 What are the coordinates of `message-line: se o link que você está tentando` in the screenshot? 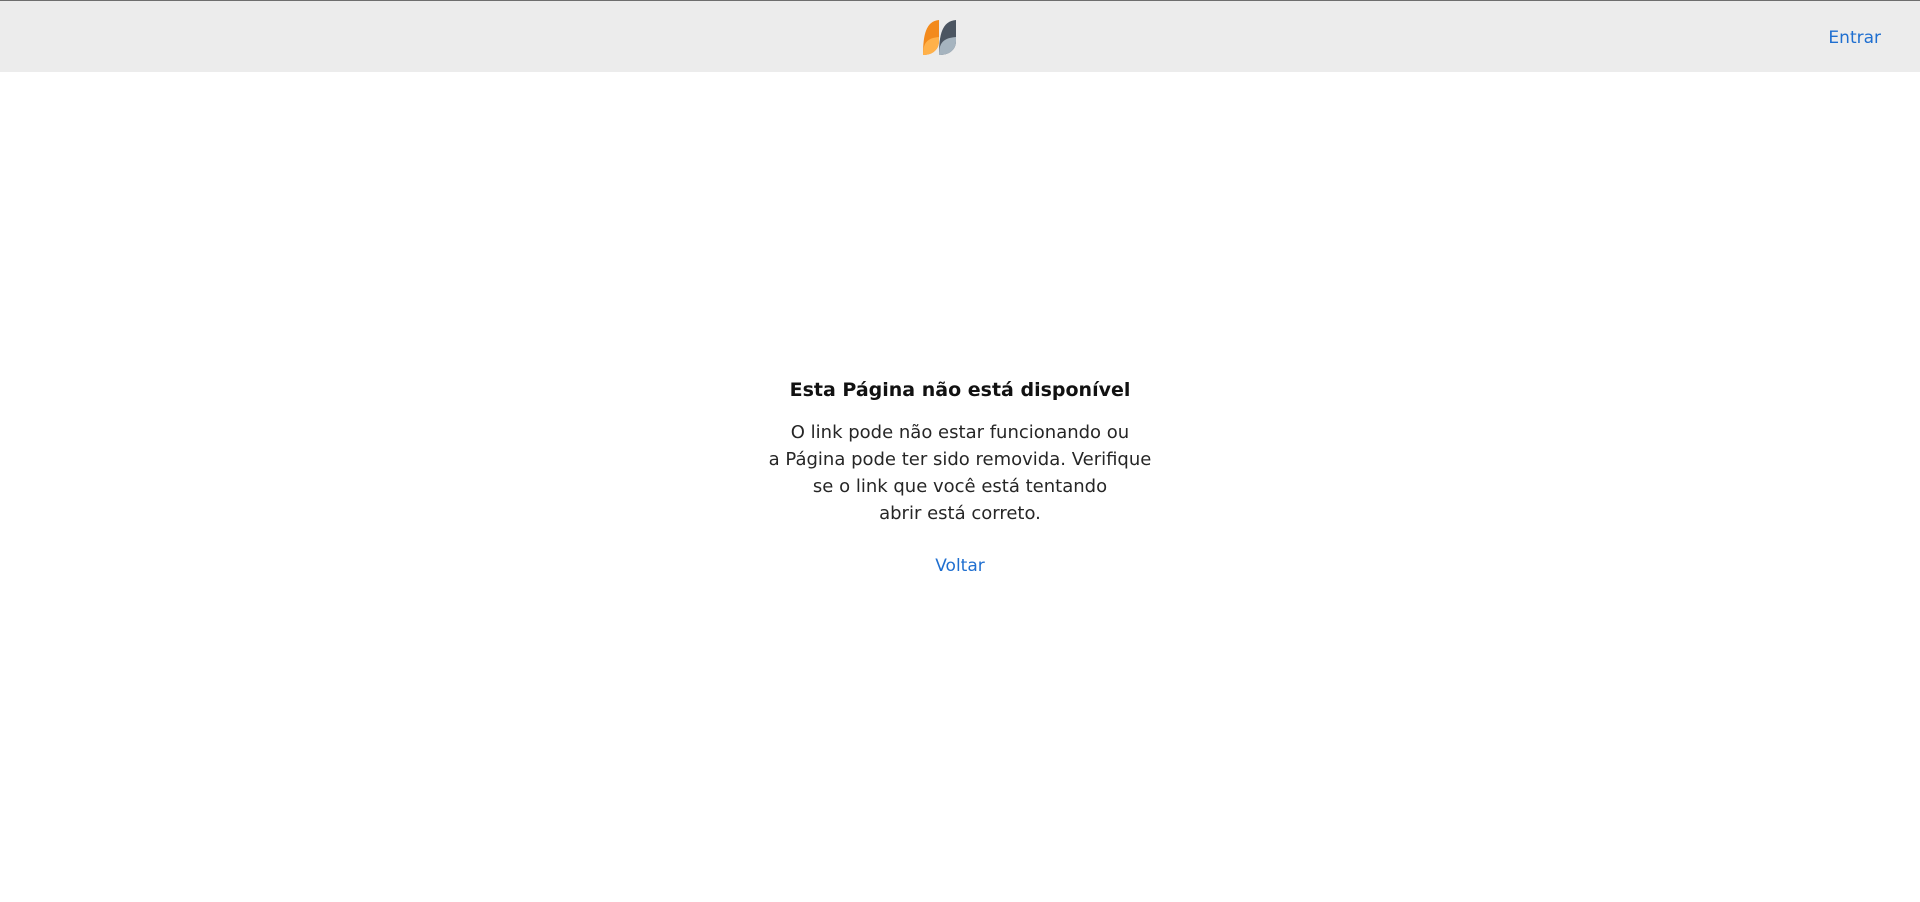 It's located at (960, 486).